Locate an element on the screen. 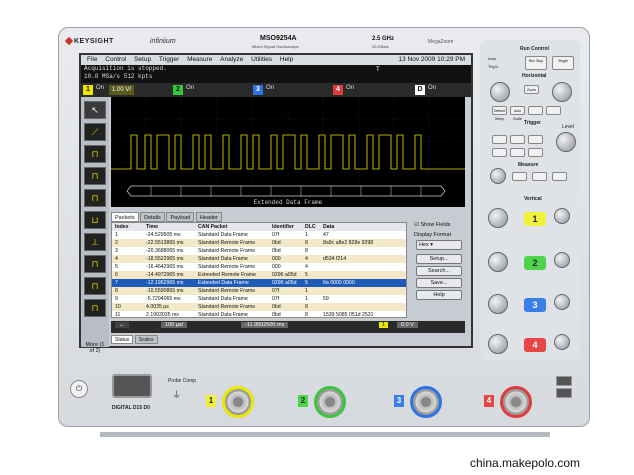 This screenshot has width=634, height=475. setup-hold-icon: ⟂ is located at coordinates (95, 242).